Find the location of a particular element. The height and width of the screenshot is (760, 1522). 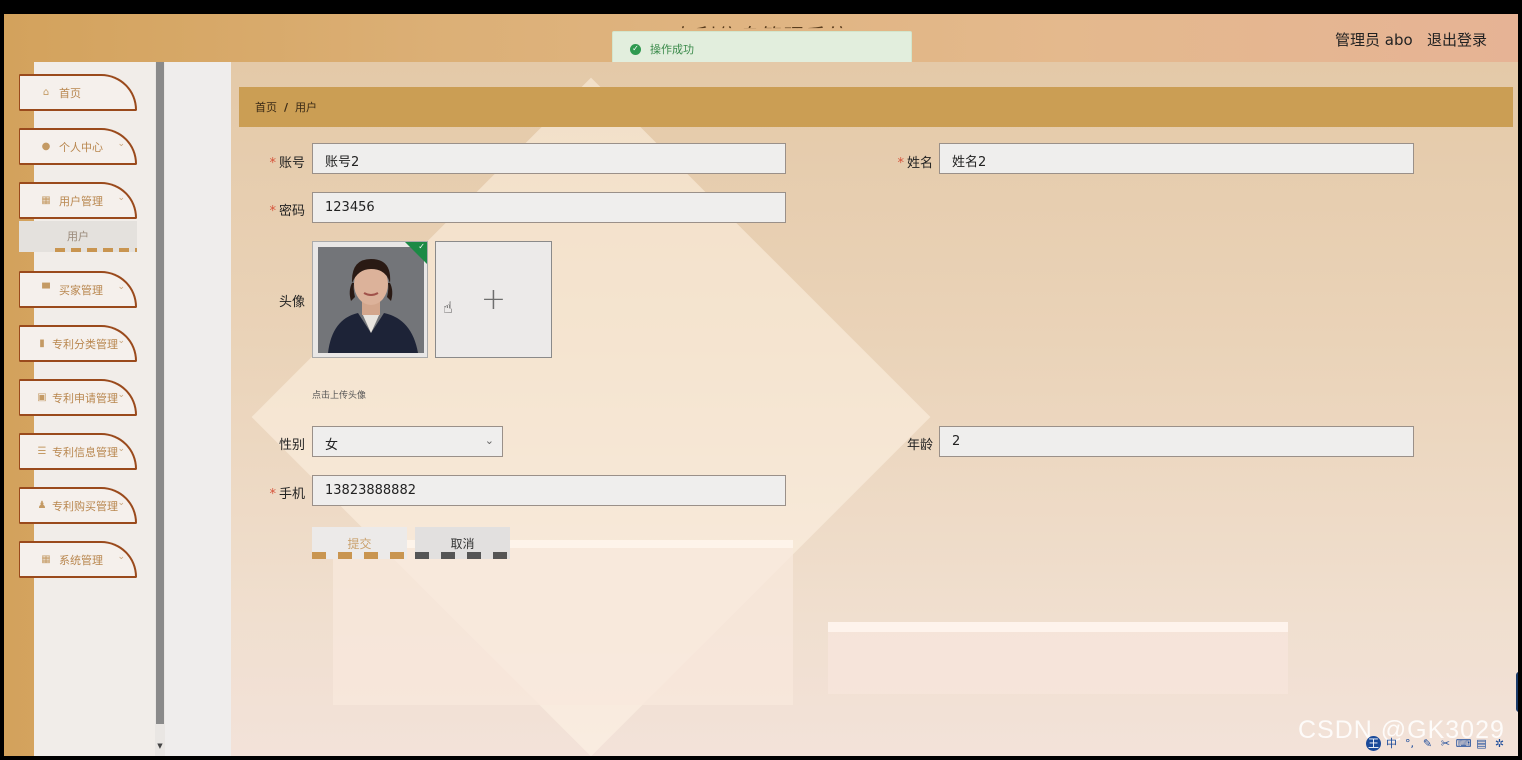

name-field: 姓名2 is located at coordinates (1176, 158).